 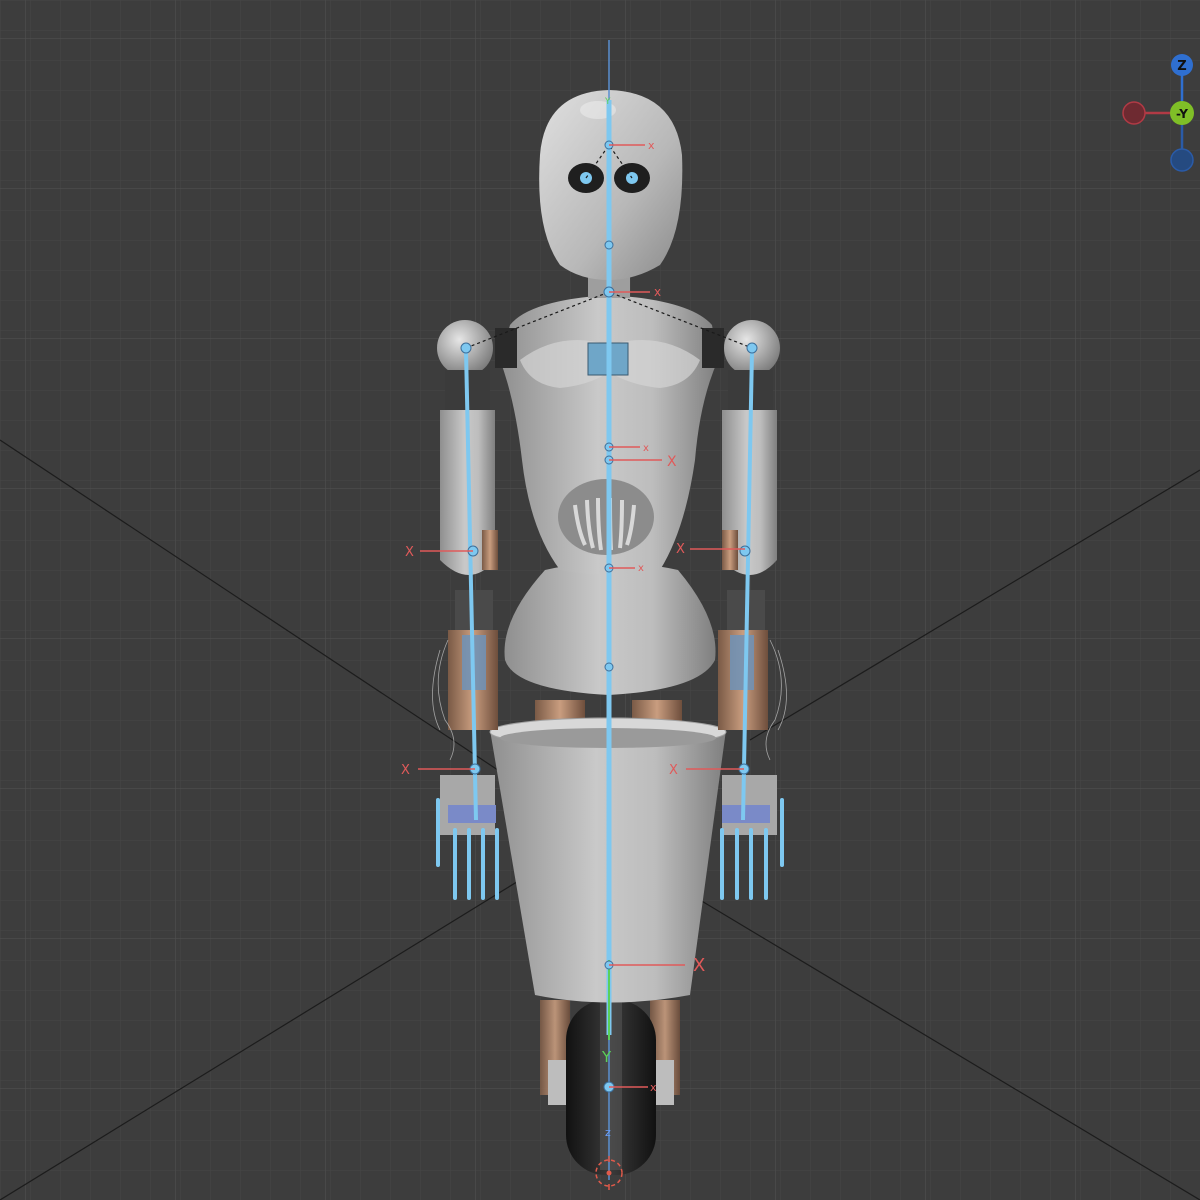 I want to click on right-elbow-x-label: X, so click(x=680, y=549).